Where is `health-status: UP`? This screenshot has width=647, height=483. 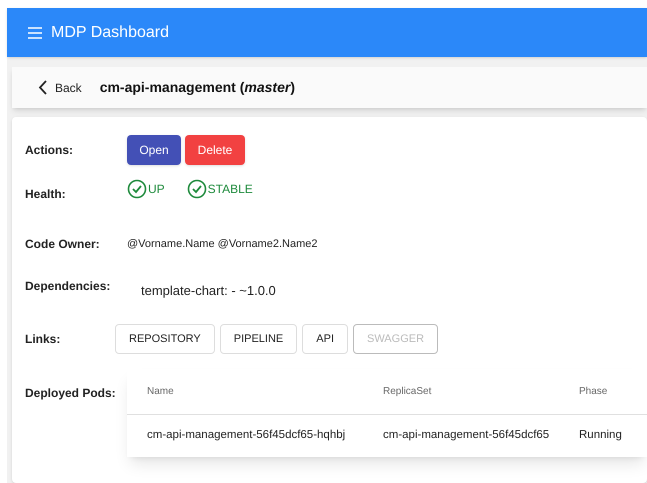 health-status: UP is located at coordinates (146, 189).